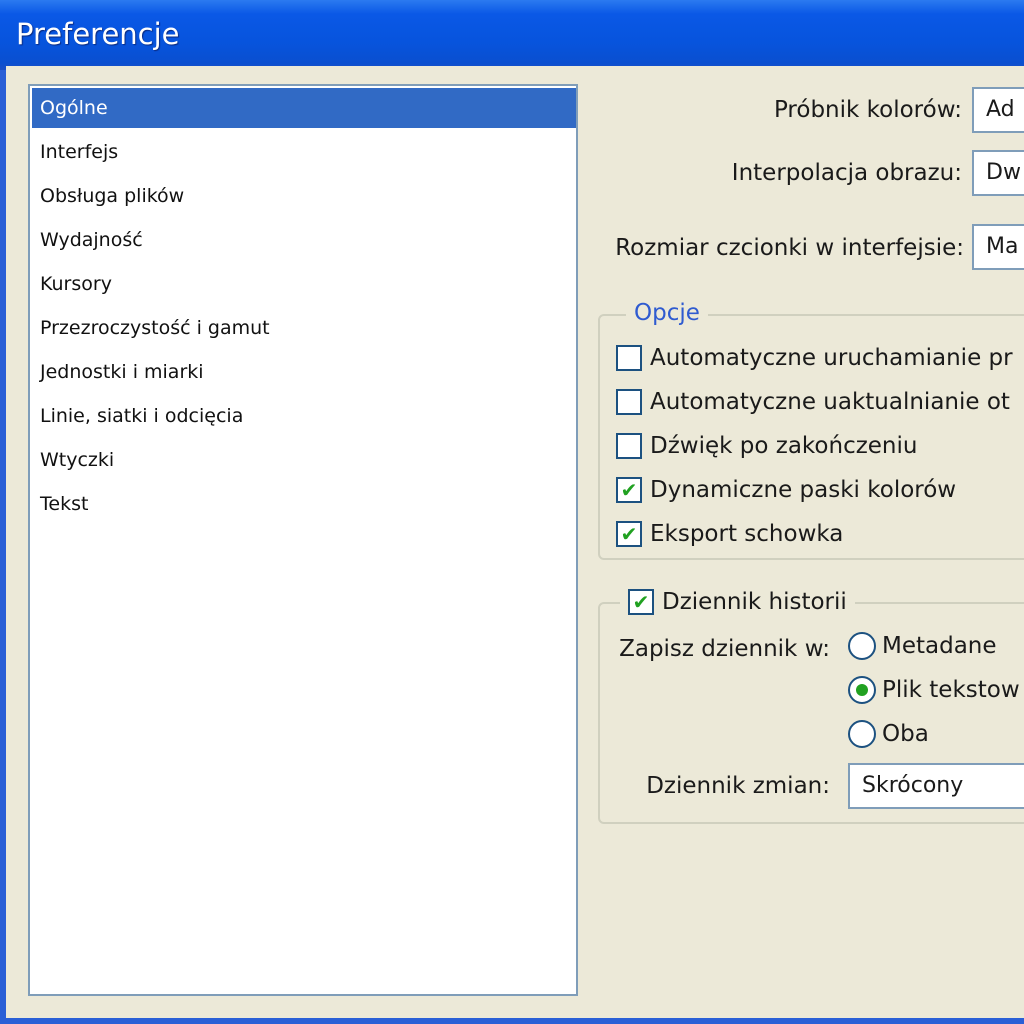  Describe the element at coordinates (951, 690) in the screenshot. I see `save-text-file-label: Plik tekstow` at that location.